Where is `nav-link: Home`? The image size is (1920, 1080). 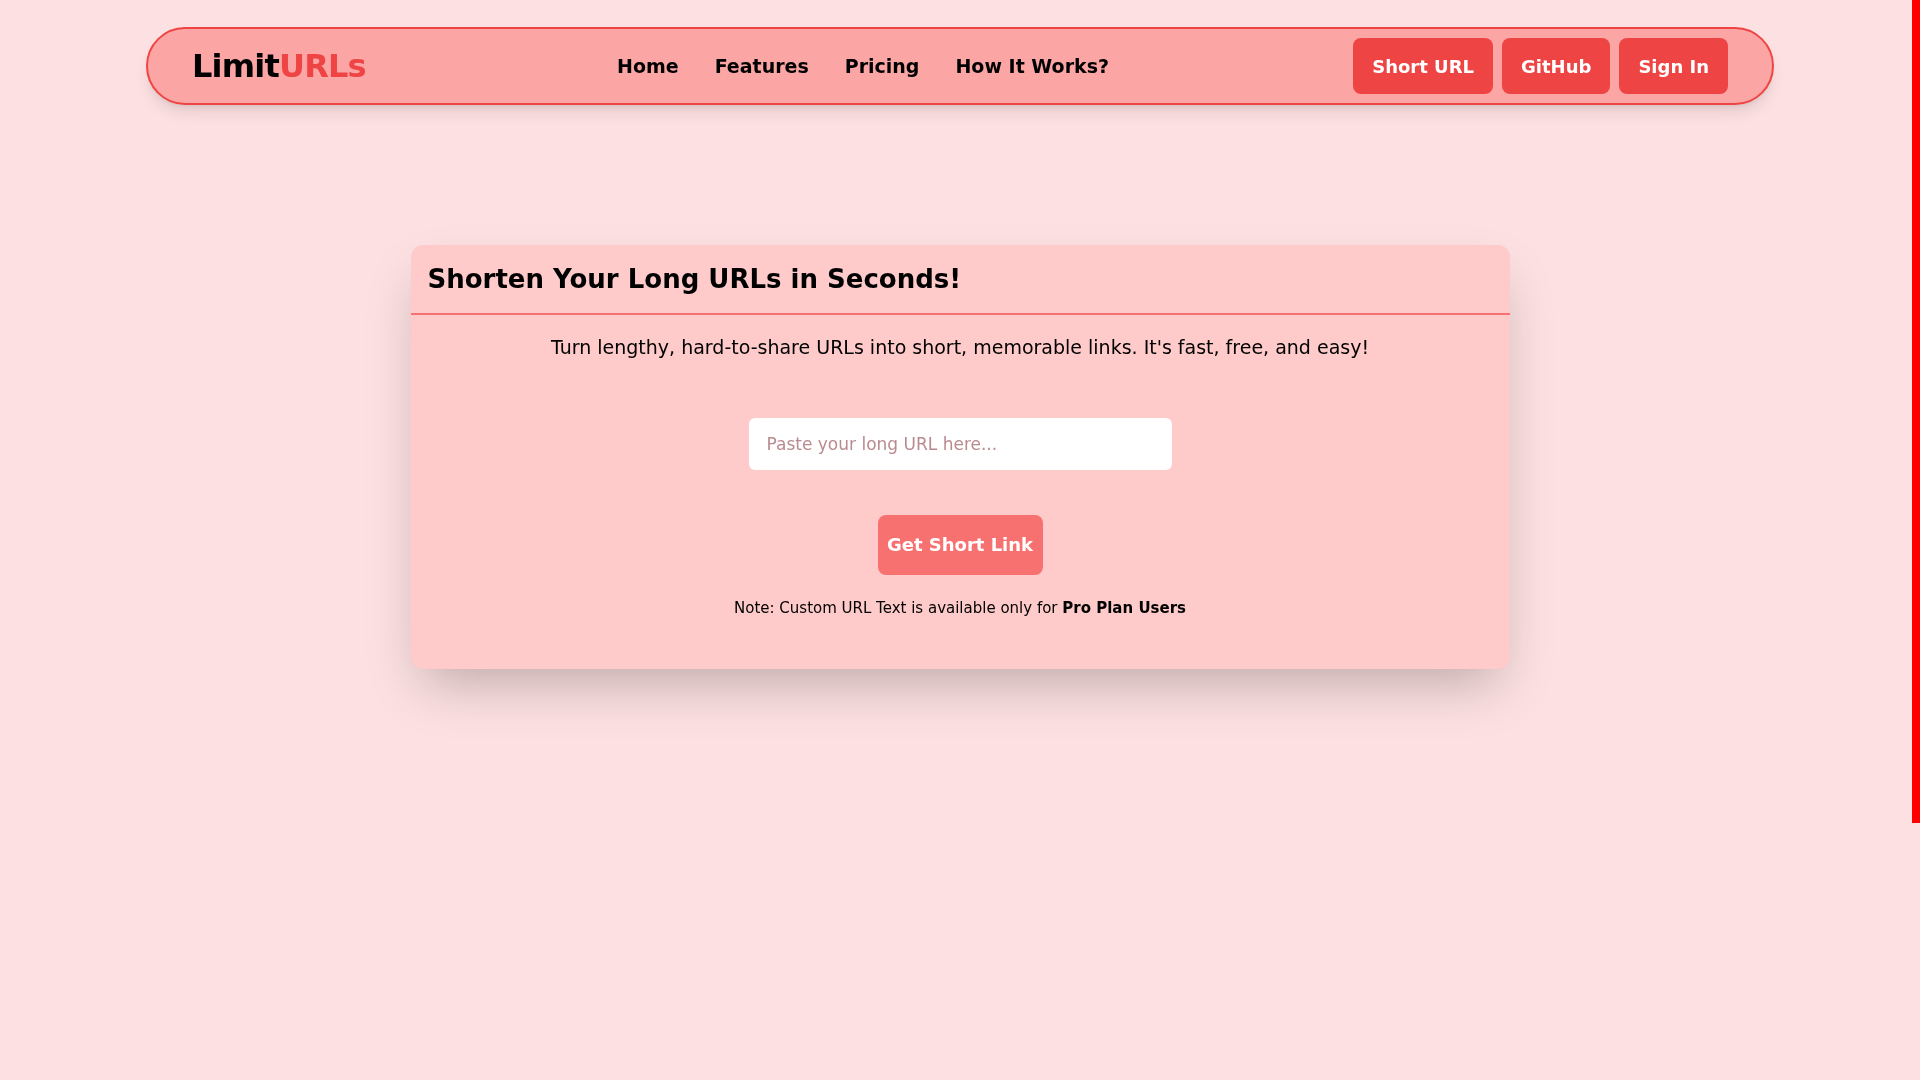
nav-link: Home is located at coordinates (648, 66).